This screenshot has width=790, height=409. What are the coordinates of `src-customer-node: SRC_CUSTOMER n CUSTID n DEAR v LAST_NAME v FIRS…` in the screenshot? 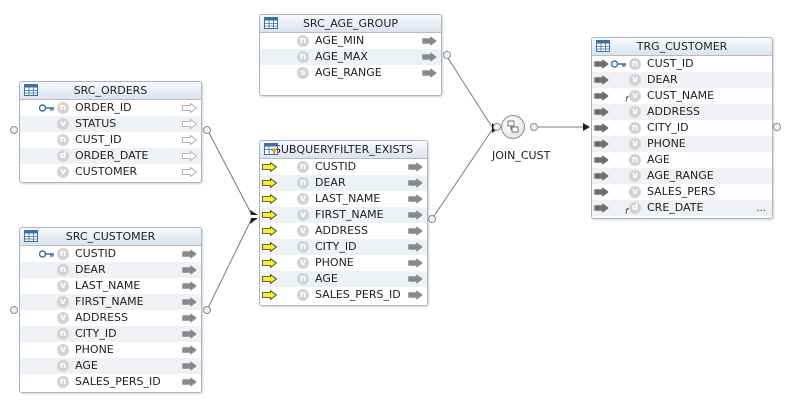 It's located at (110, 310).